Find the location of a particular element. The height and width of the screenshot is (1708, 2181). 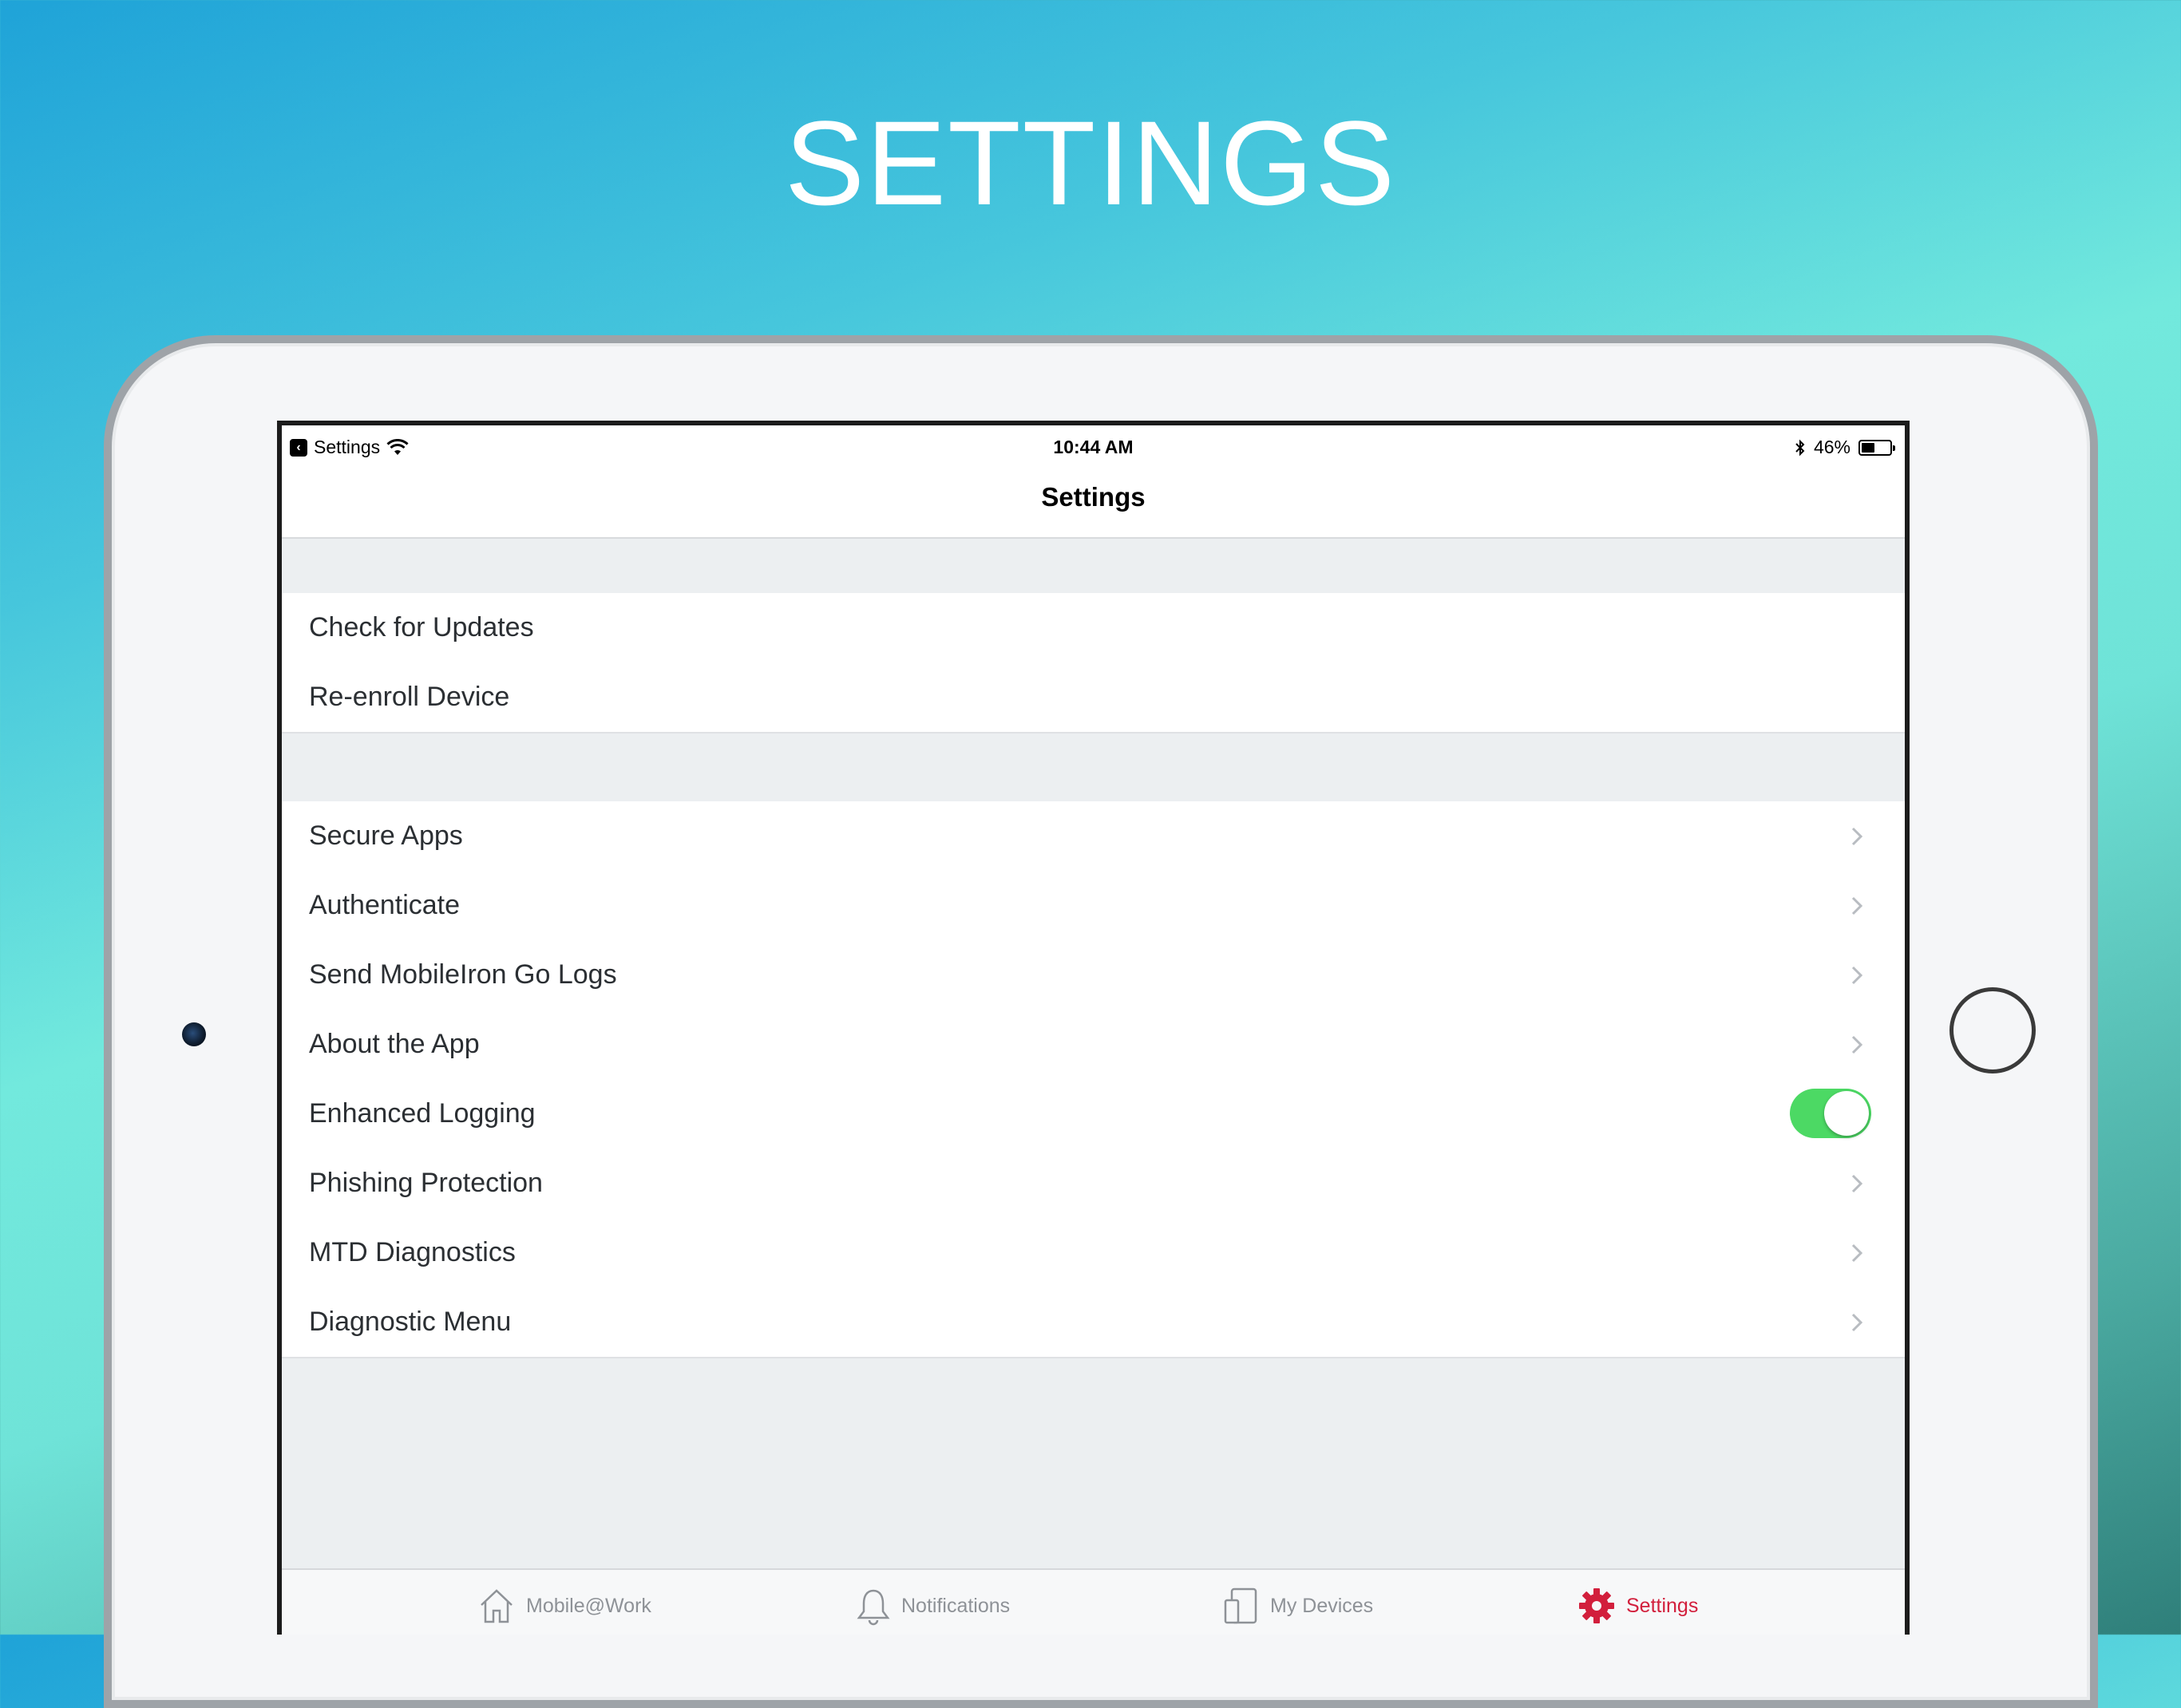

row-label: Re-enroll Device is located at coordinates (409, 697).